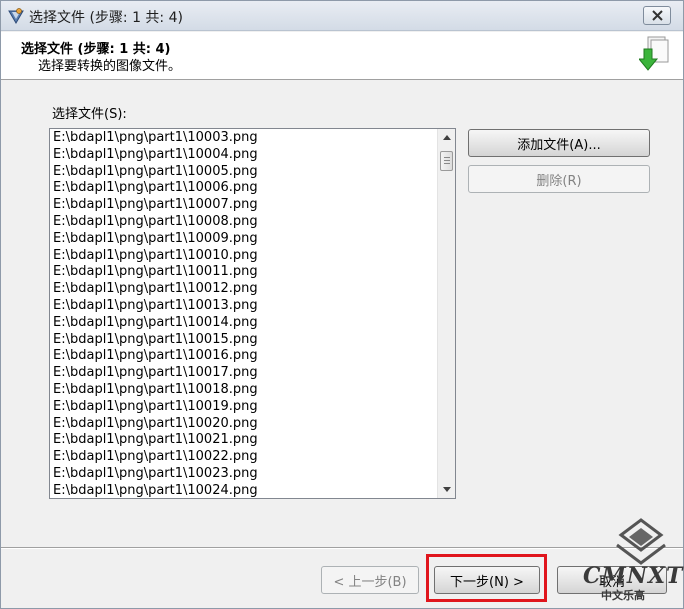 The height and width of the screenshot is (609, 684). Describe the element at coordinates (633, 576) in the screenshot. I see `watermark-text: CMNXT` at that location.